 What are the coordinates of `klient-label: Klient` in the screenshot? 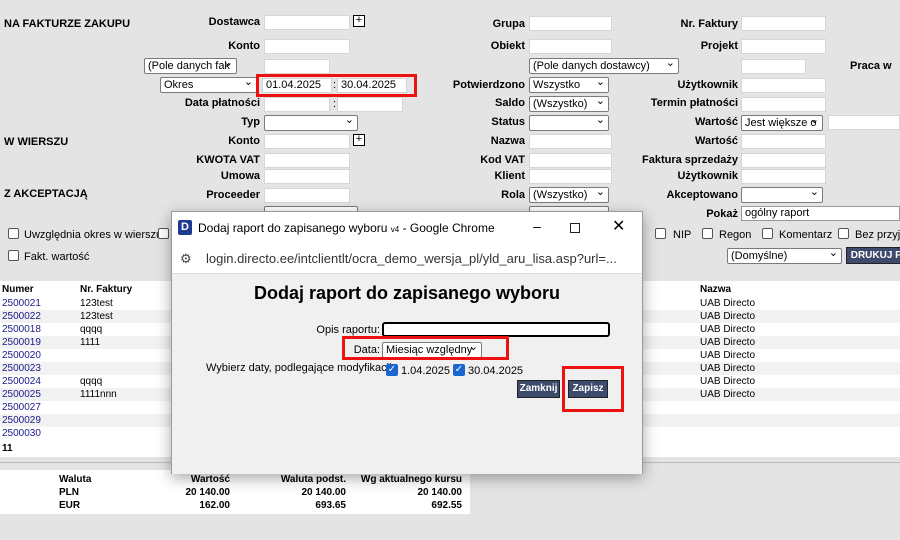 It's located at (509, 176).